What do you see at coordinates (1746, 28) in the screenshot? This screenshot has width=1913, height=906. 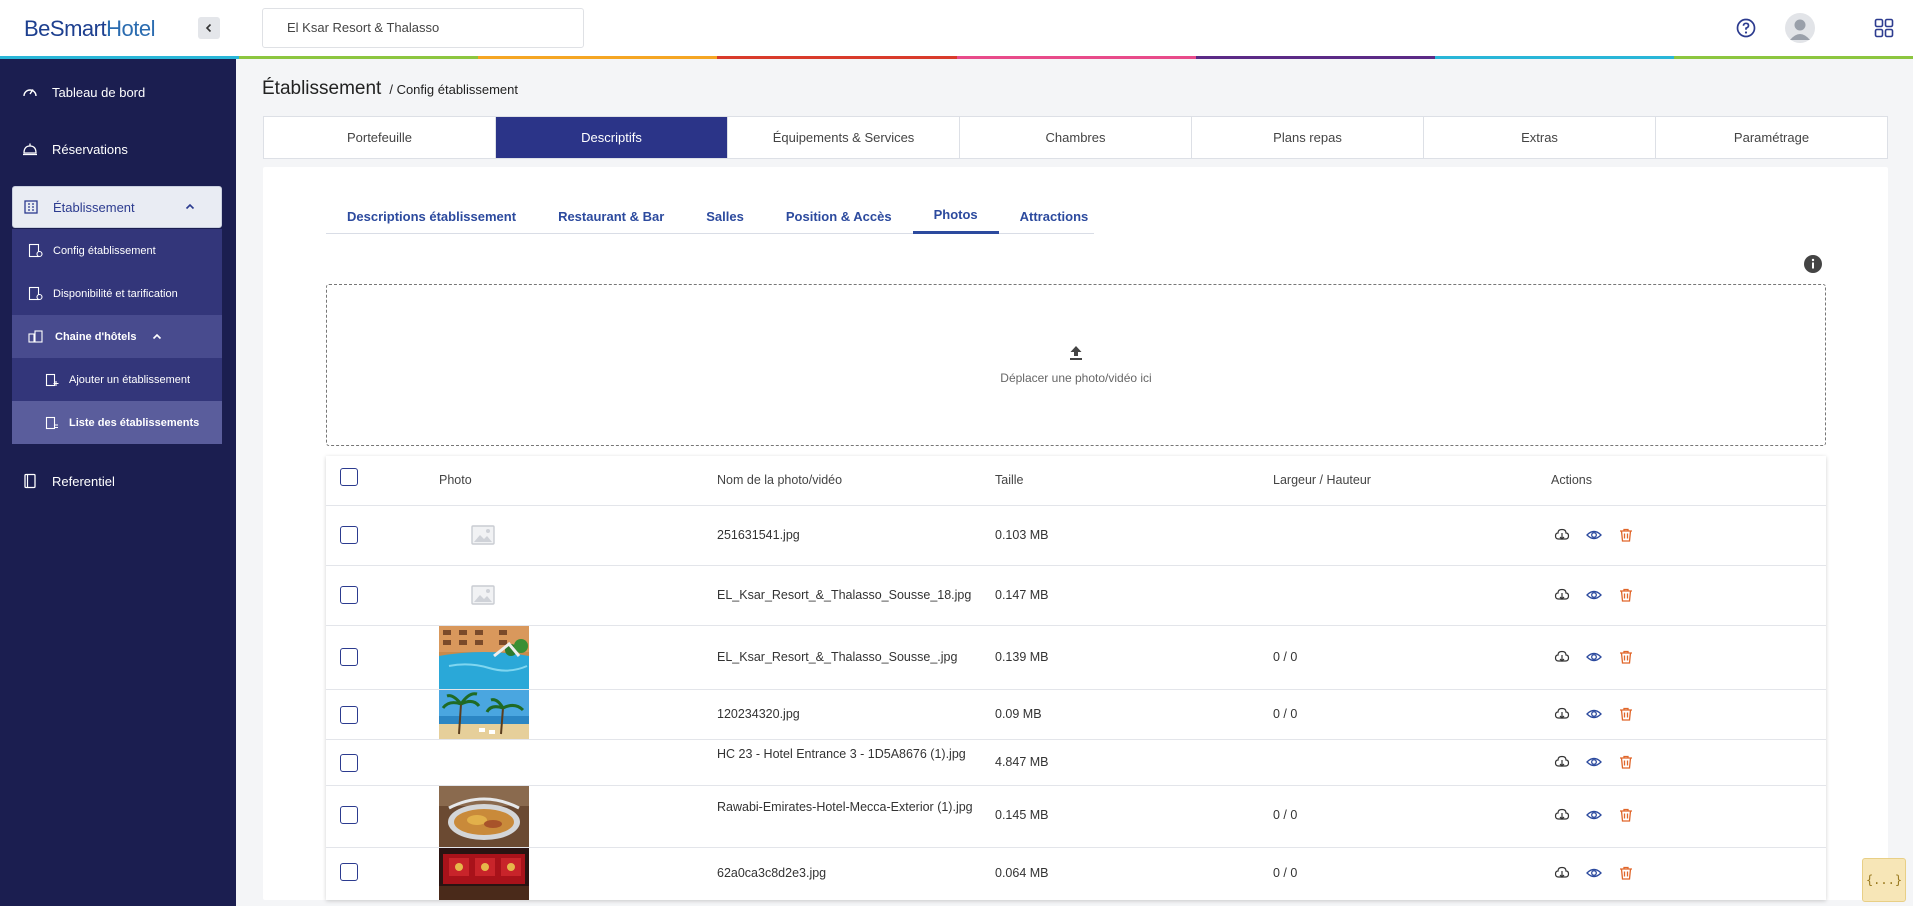 I see `help-icon` at bounding box center [1746, 28].